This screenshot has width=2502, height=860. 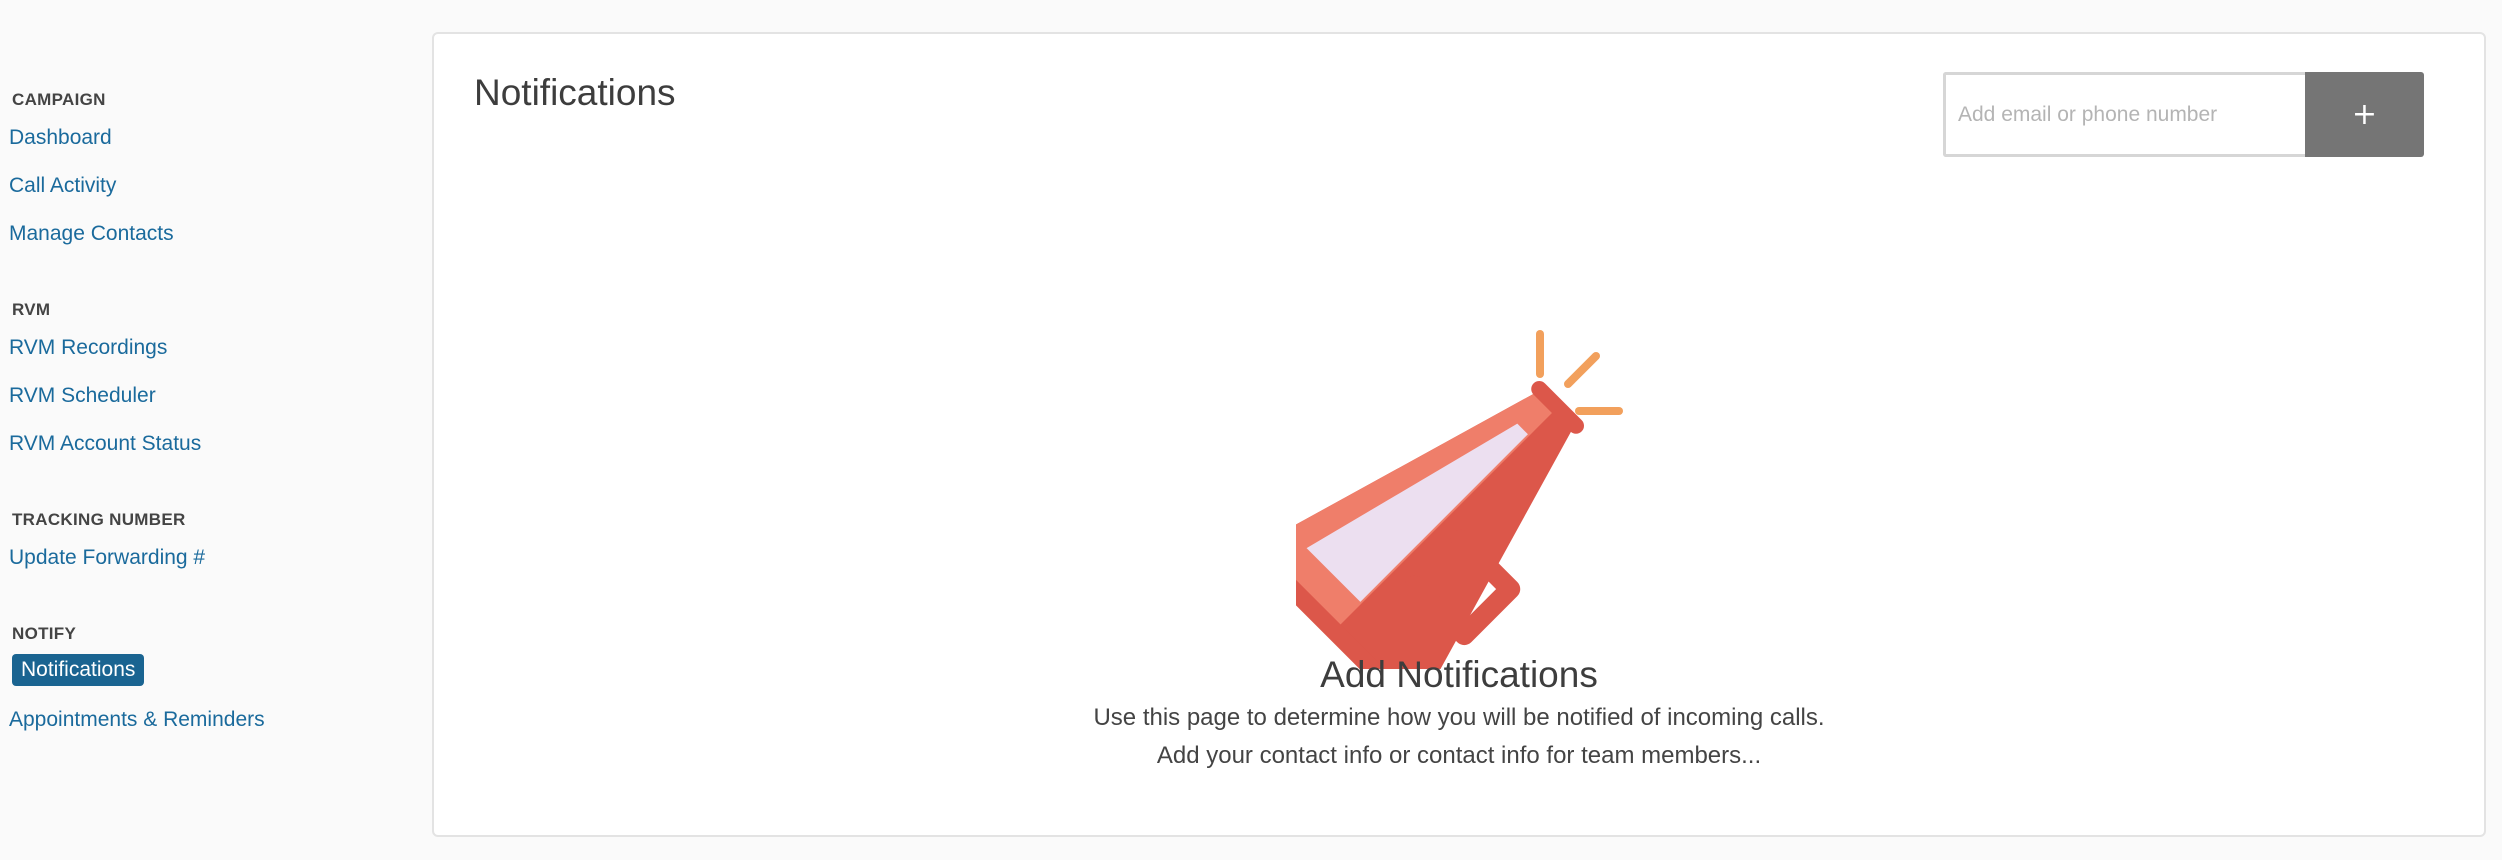 I want to click on nav-item-rvm-recordings: RVM Recordings, so click(x=88, y=348).